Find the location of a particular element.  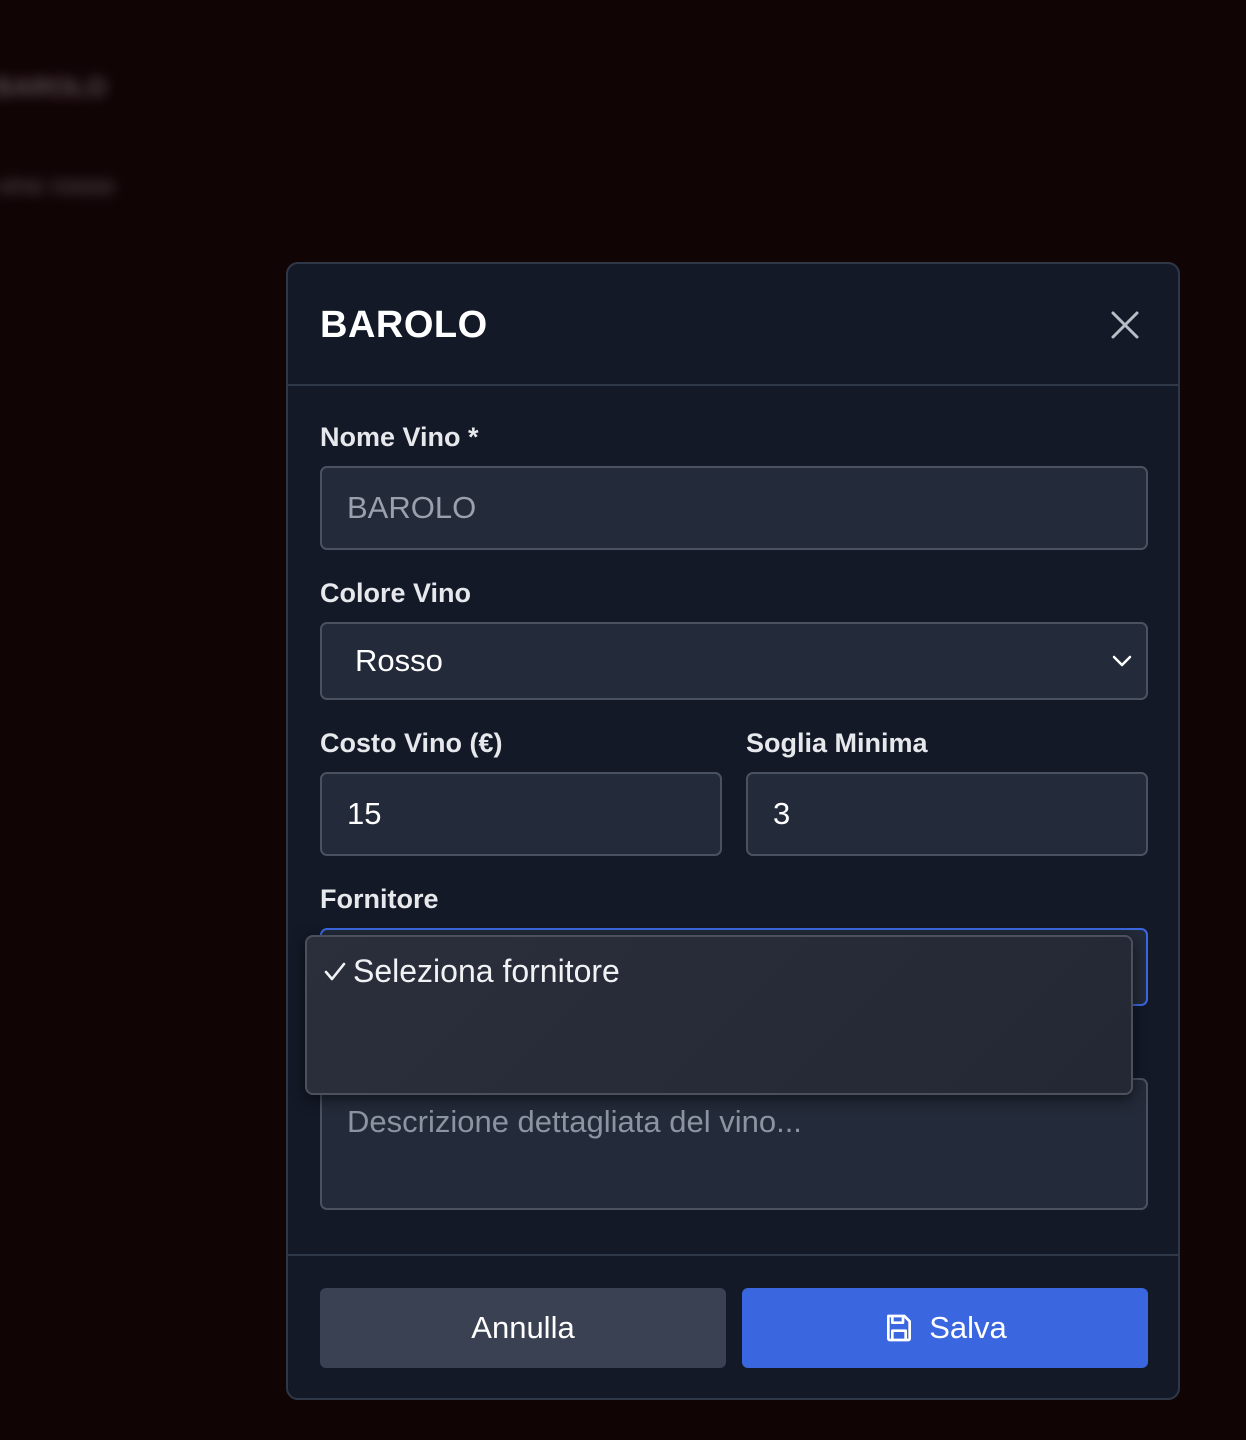

modal-title: BAROLO is located at coordinates (404, 325).